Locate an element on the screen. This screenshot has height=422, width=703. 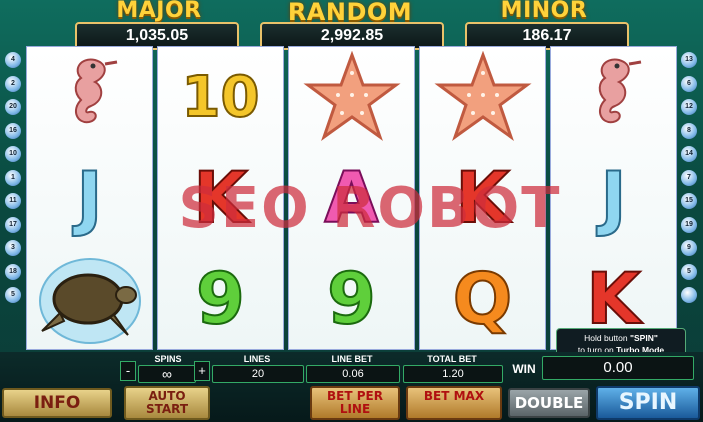
symbol-10: 10 is located at coordinates (220, 97).